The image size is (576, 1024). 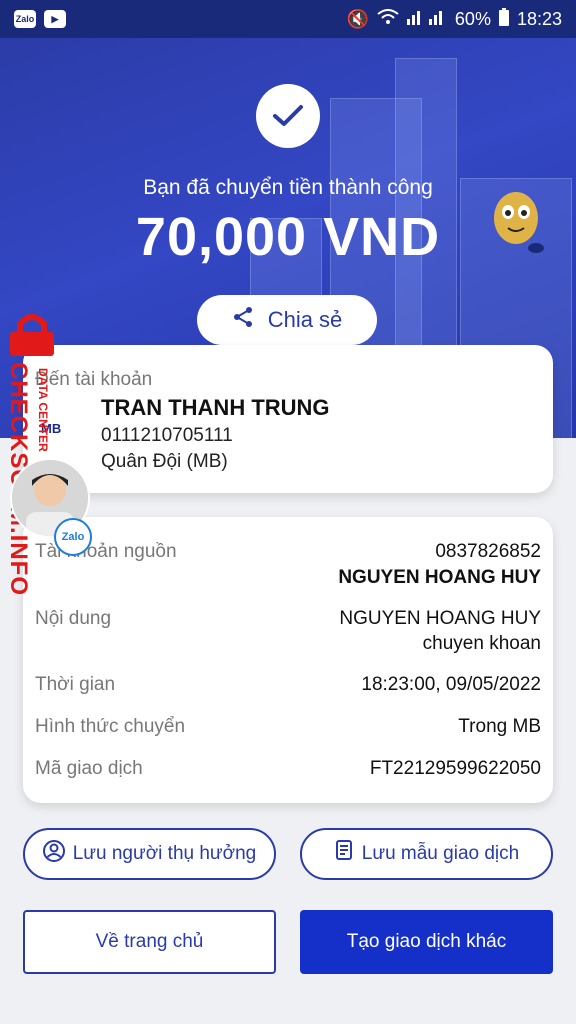 What do you see at coordinates (503, 19) in the screenshot?
I see `battery-icon` at bounding box center [503, 19].